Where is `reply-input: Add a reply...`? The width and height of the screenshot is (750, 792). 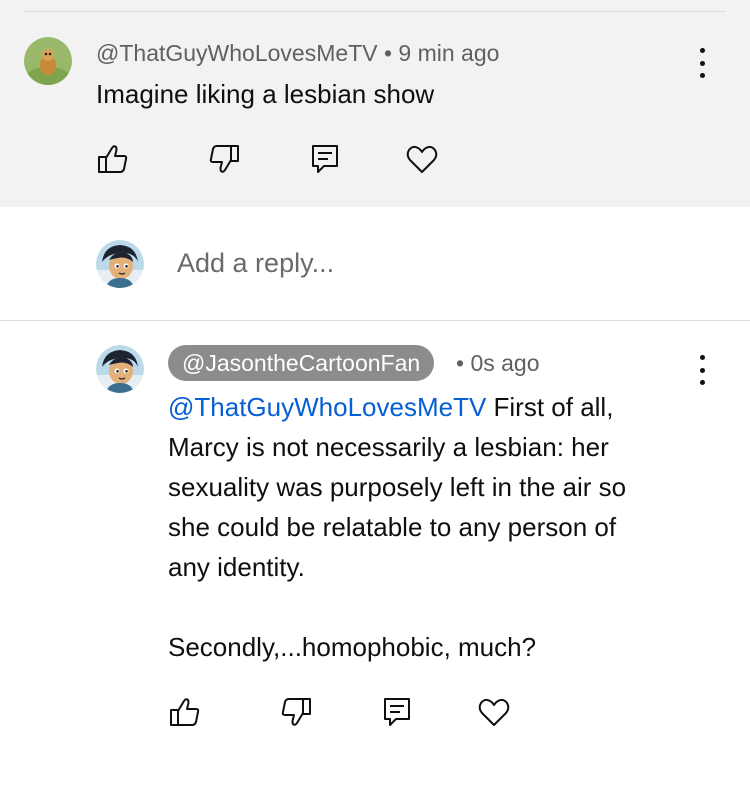 reply-input: Add a reply... is located at coordinates (255, 263).